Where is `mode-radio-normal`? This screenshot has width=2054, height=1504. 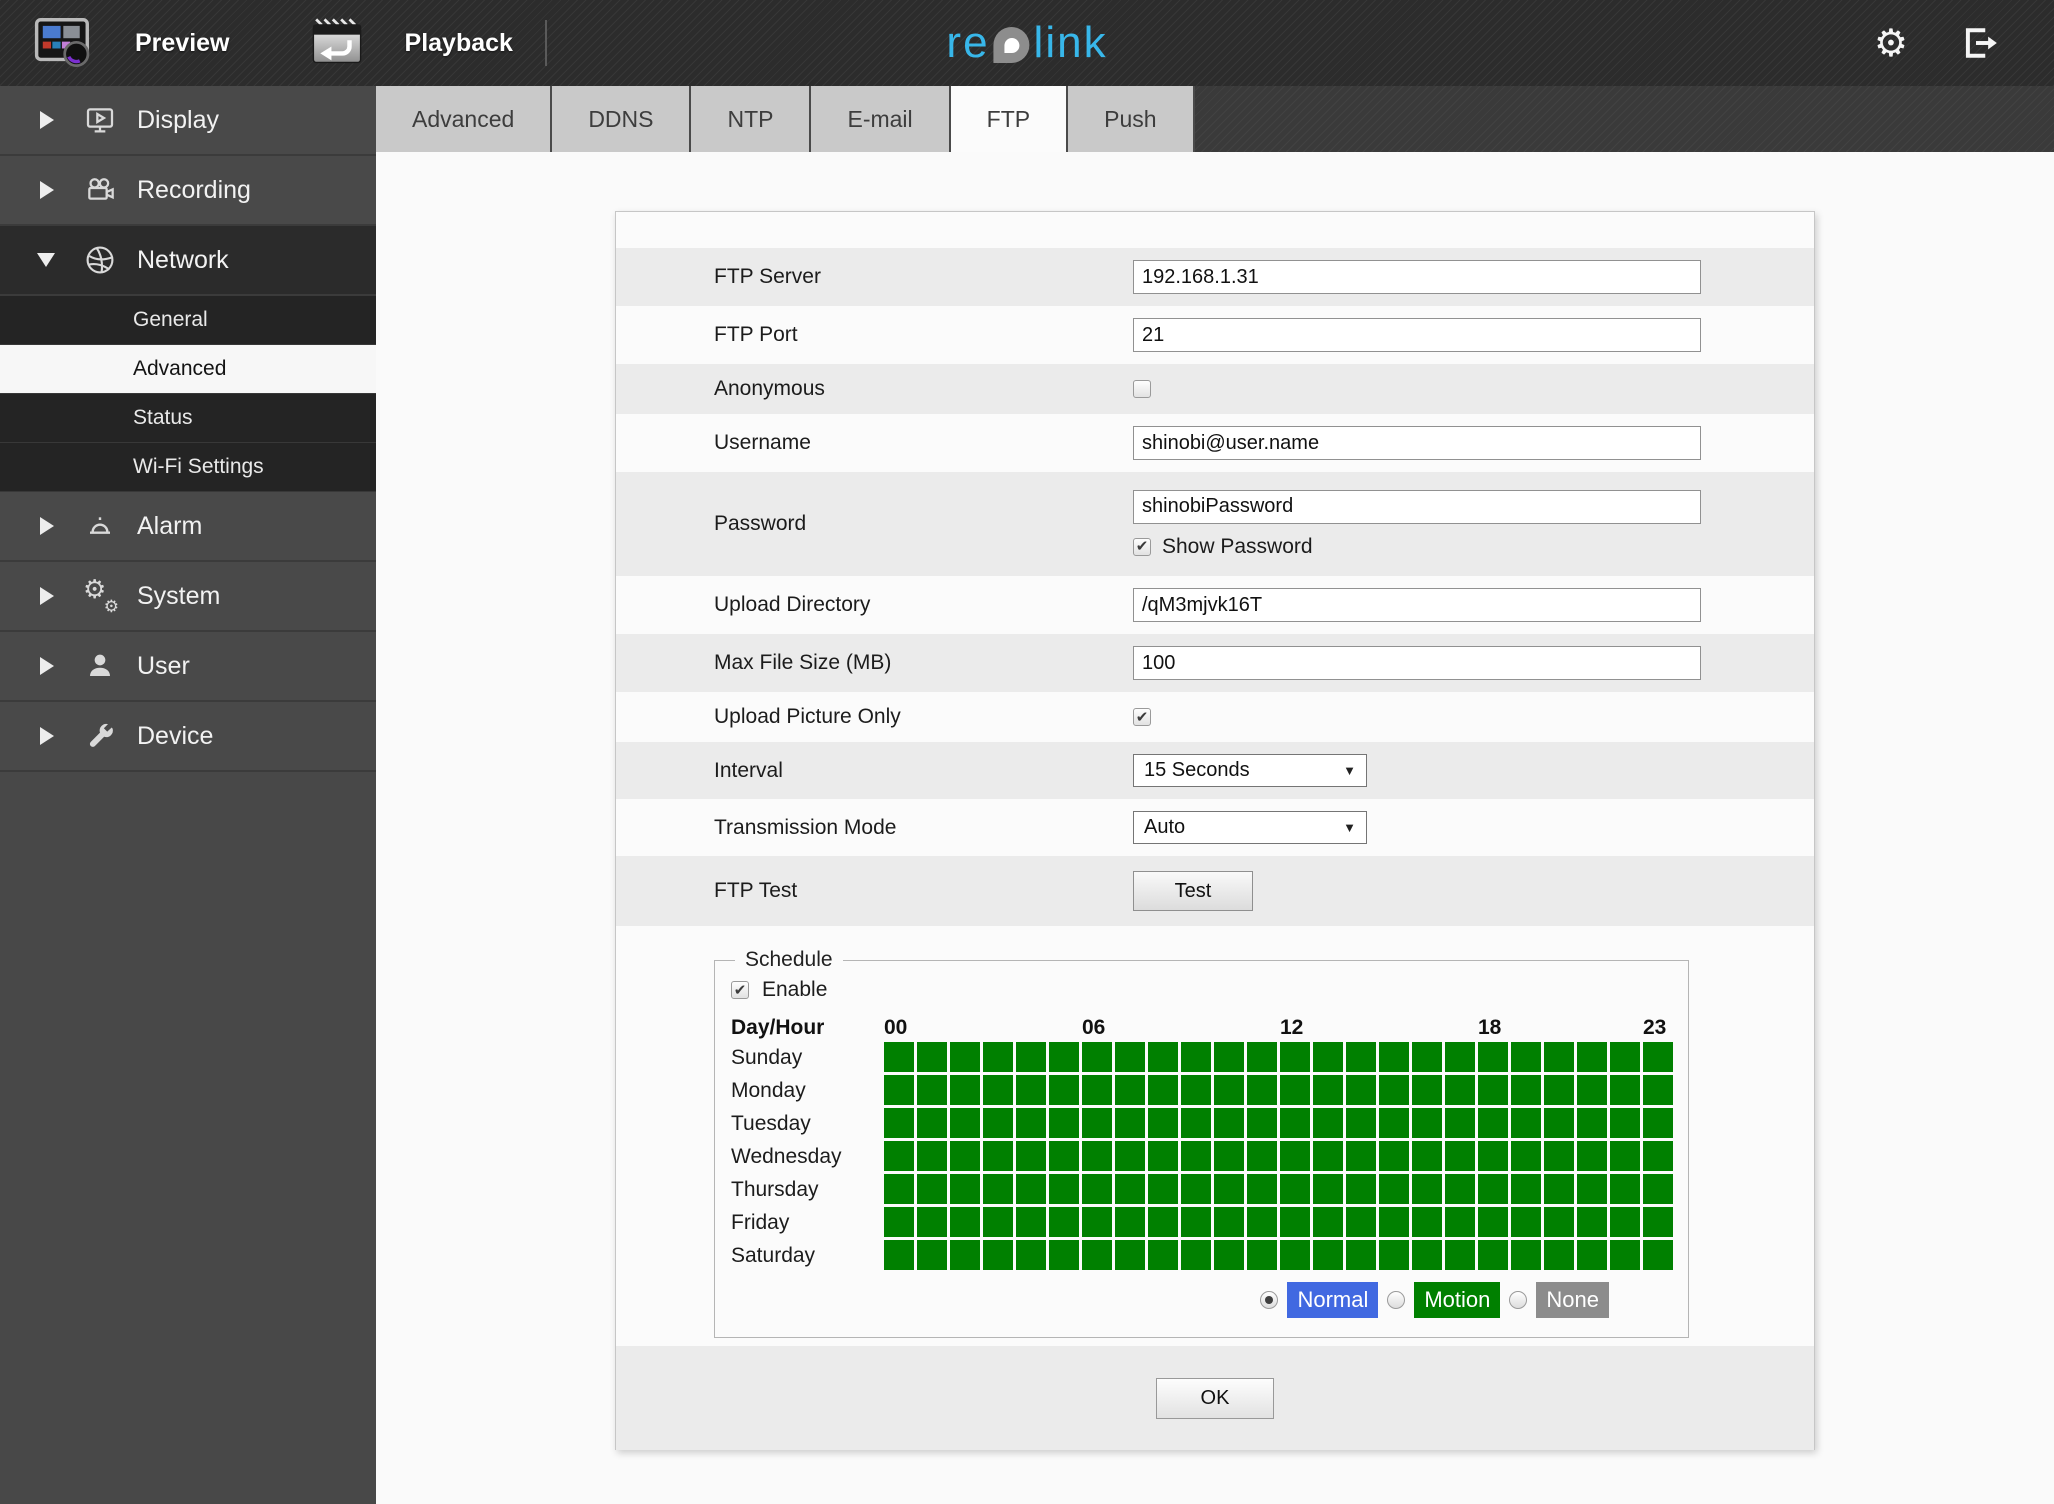
mode-radio-normal is located at coordinates (1269, 1300).